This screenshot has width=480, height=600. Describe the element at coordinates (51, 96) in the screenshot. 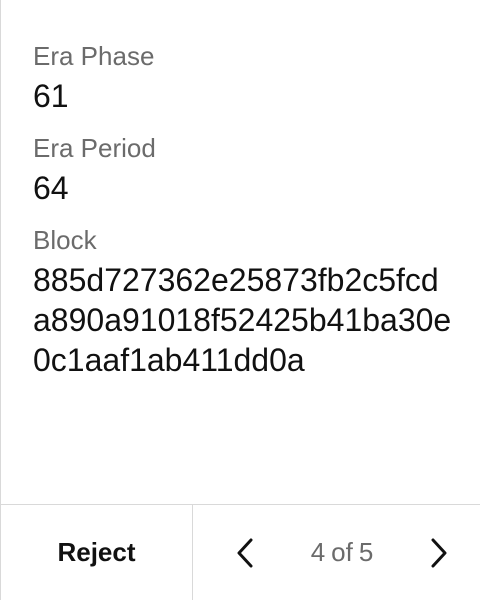

I see `era-phase-value: 61` at that location.